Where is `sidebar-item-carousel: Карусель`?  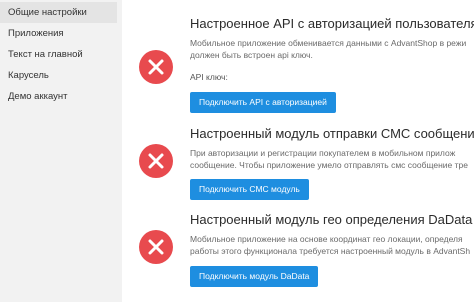
sidebar-item-carousel: Карусель is located at coordinates (58, 75).